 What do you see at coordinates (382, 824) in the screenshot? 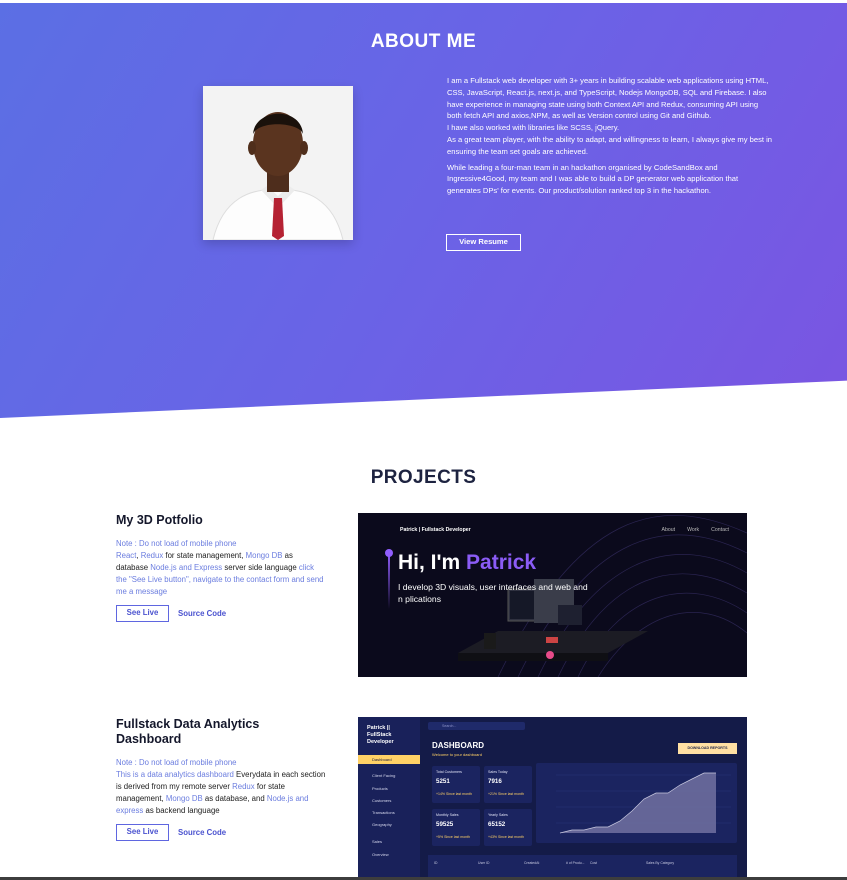
I see `preview-menu-item: Geography` at bounding box center [382, 824].